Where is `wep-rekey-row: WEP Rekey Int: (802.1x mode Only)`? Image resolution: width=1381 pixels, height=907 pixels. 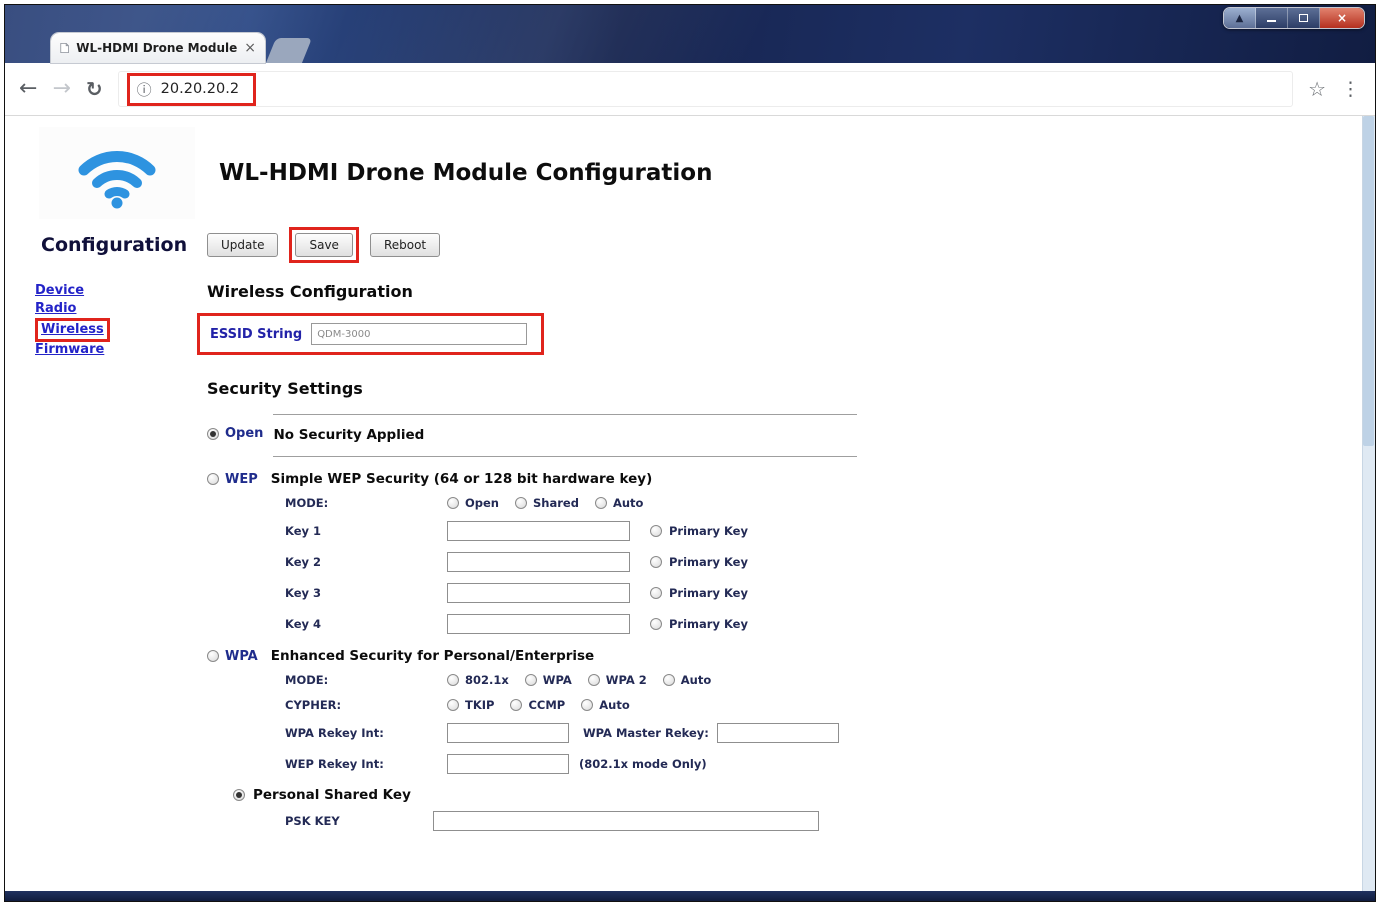 wep-rekey-row: WEP Rekey Int: (802.1x mode Only) is located at coordinates (571, 764).